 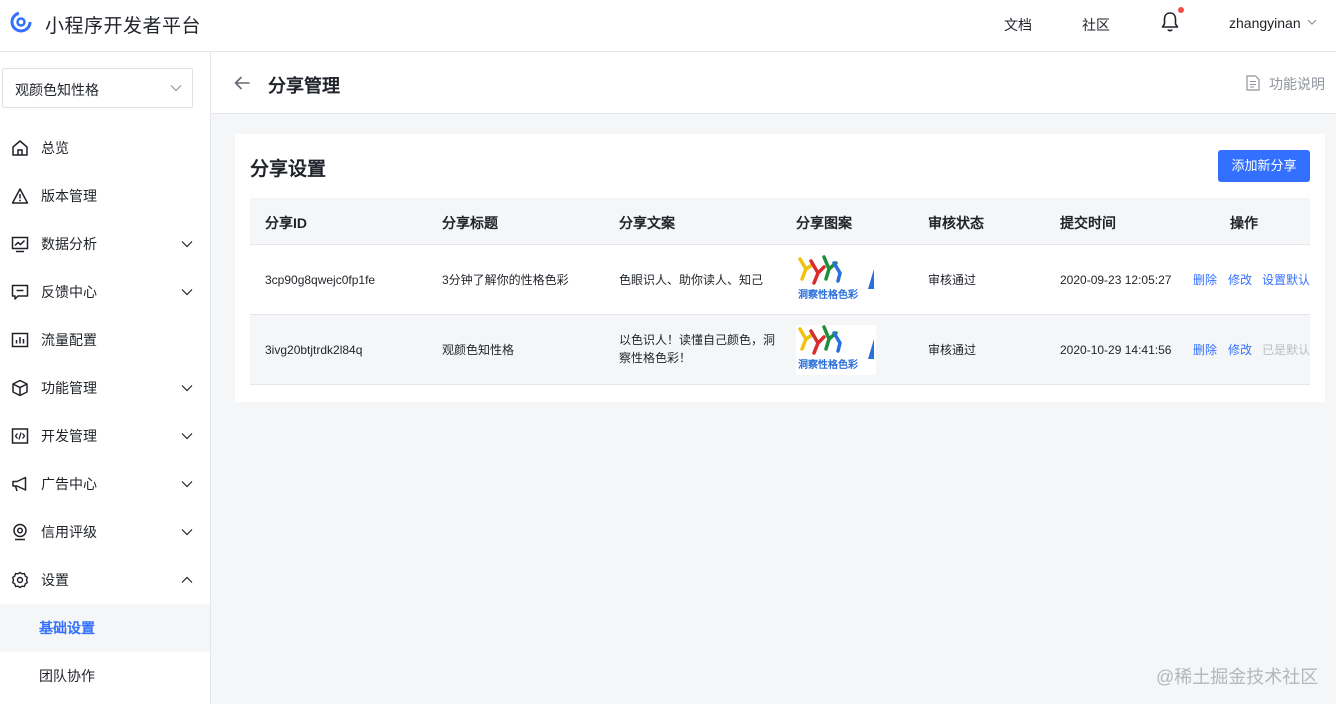 What do you see at coordinates (55, 580) in the screenshot?
I see `sidebar-item-label: 设置` at bounding box center [55, 580].